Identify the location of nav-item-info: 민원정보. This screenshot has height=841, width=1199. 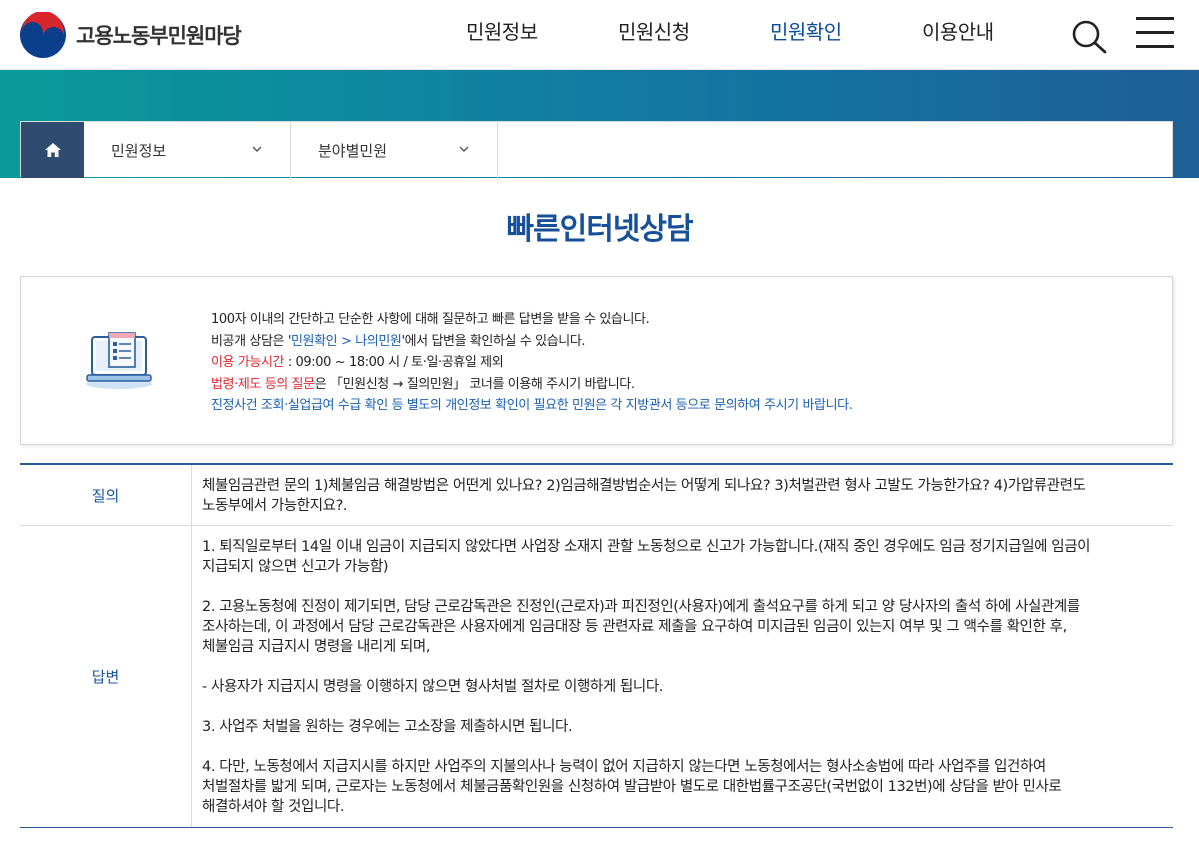
(502, 30).